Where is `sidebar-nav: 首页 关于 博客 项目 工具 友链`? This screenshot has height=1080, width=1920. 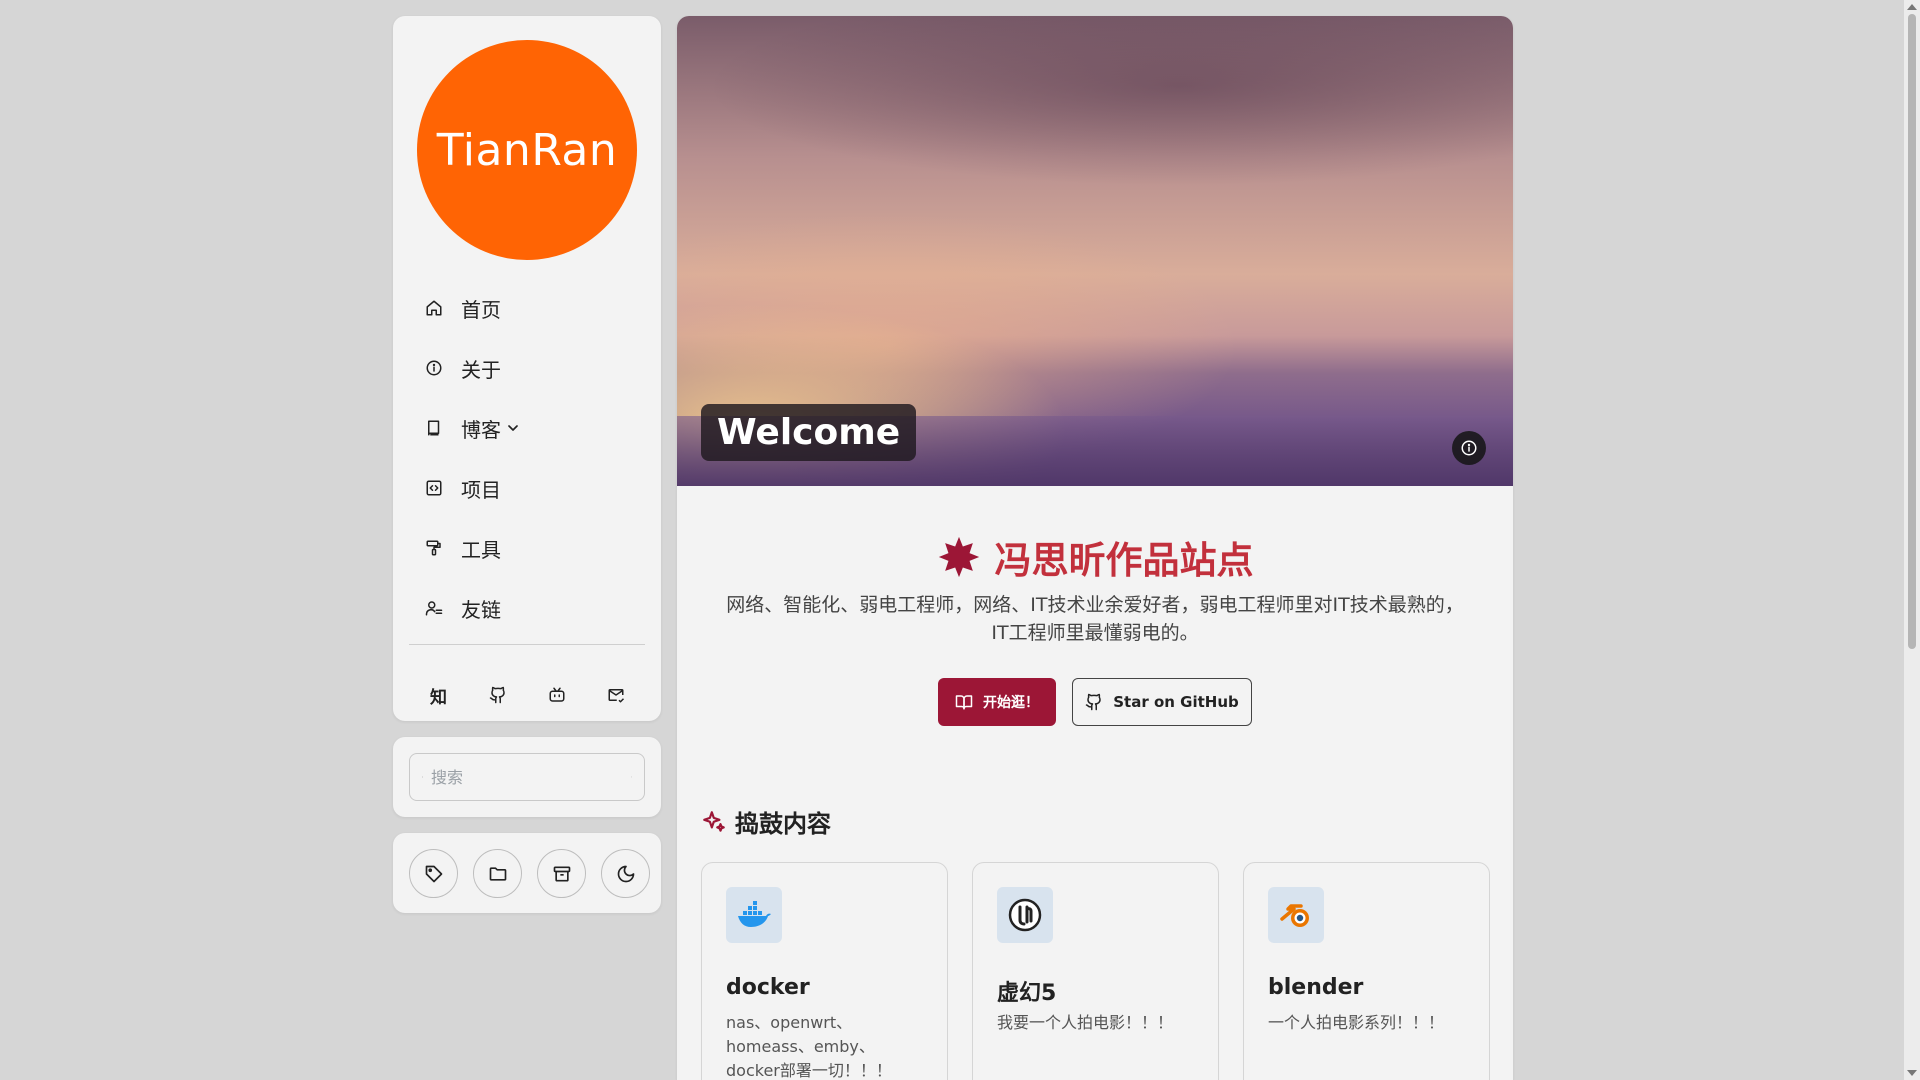
sidebar-nav: 首页 关于 博客 项目 工具 友链 is located at coordinates (527, 458).